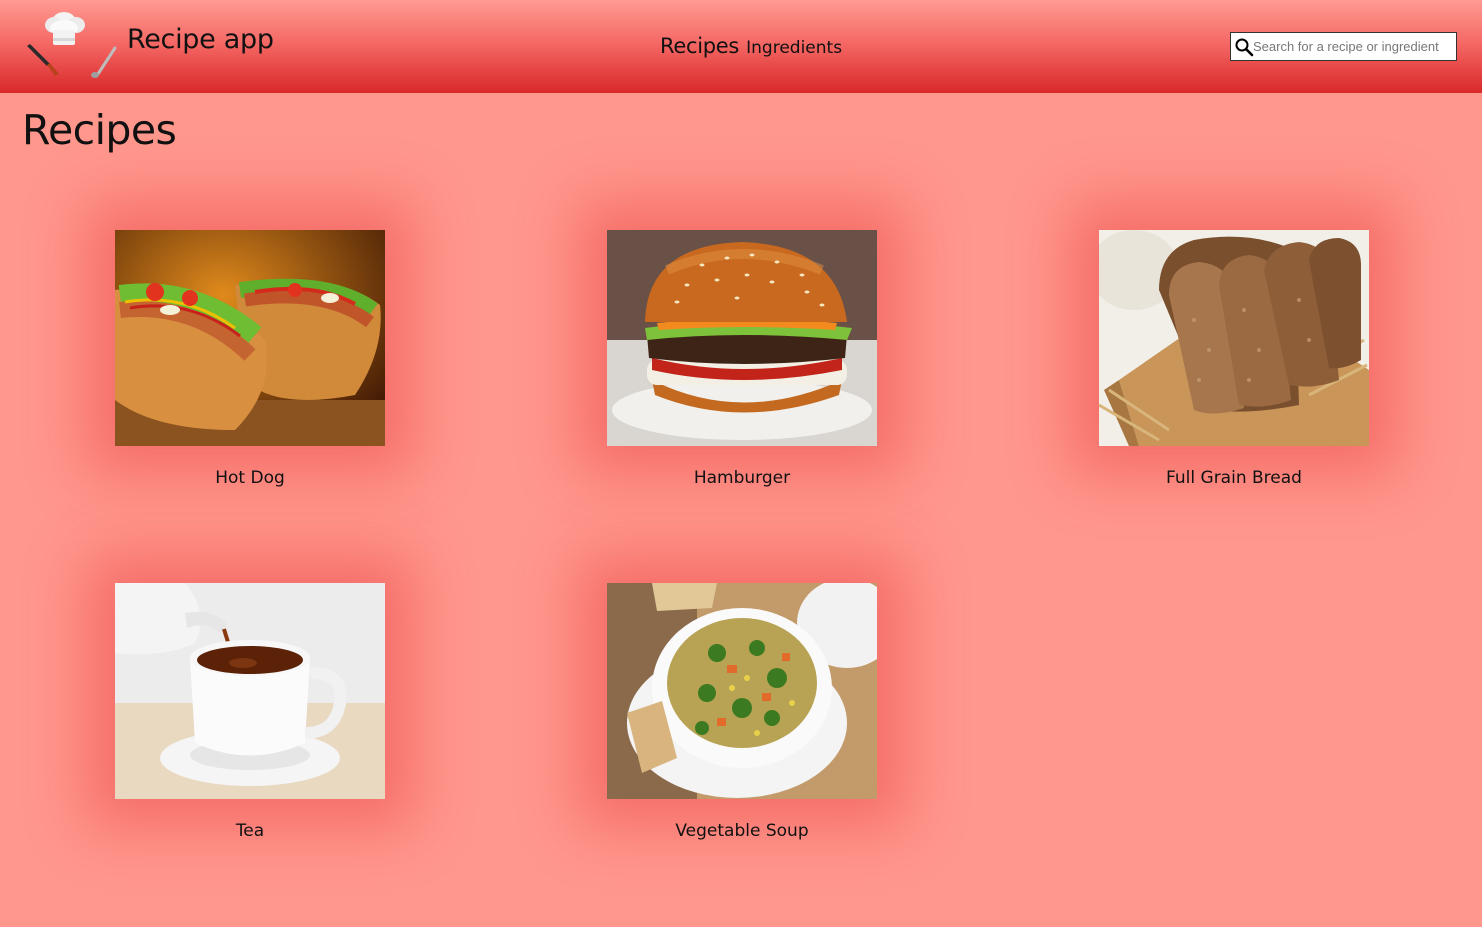  I want to click on search-icon, so click(1244, 47).